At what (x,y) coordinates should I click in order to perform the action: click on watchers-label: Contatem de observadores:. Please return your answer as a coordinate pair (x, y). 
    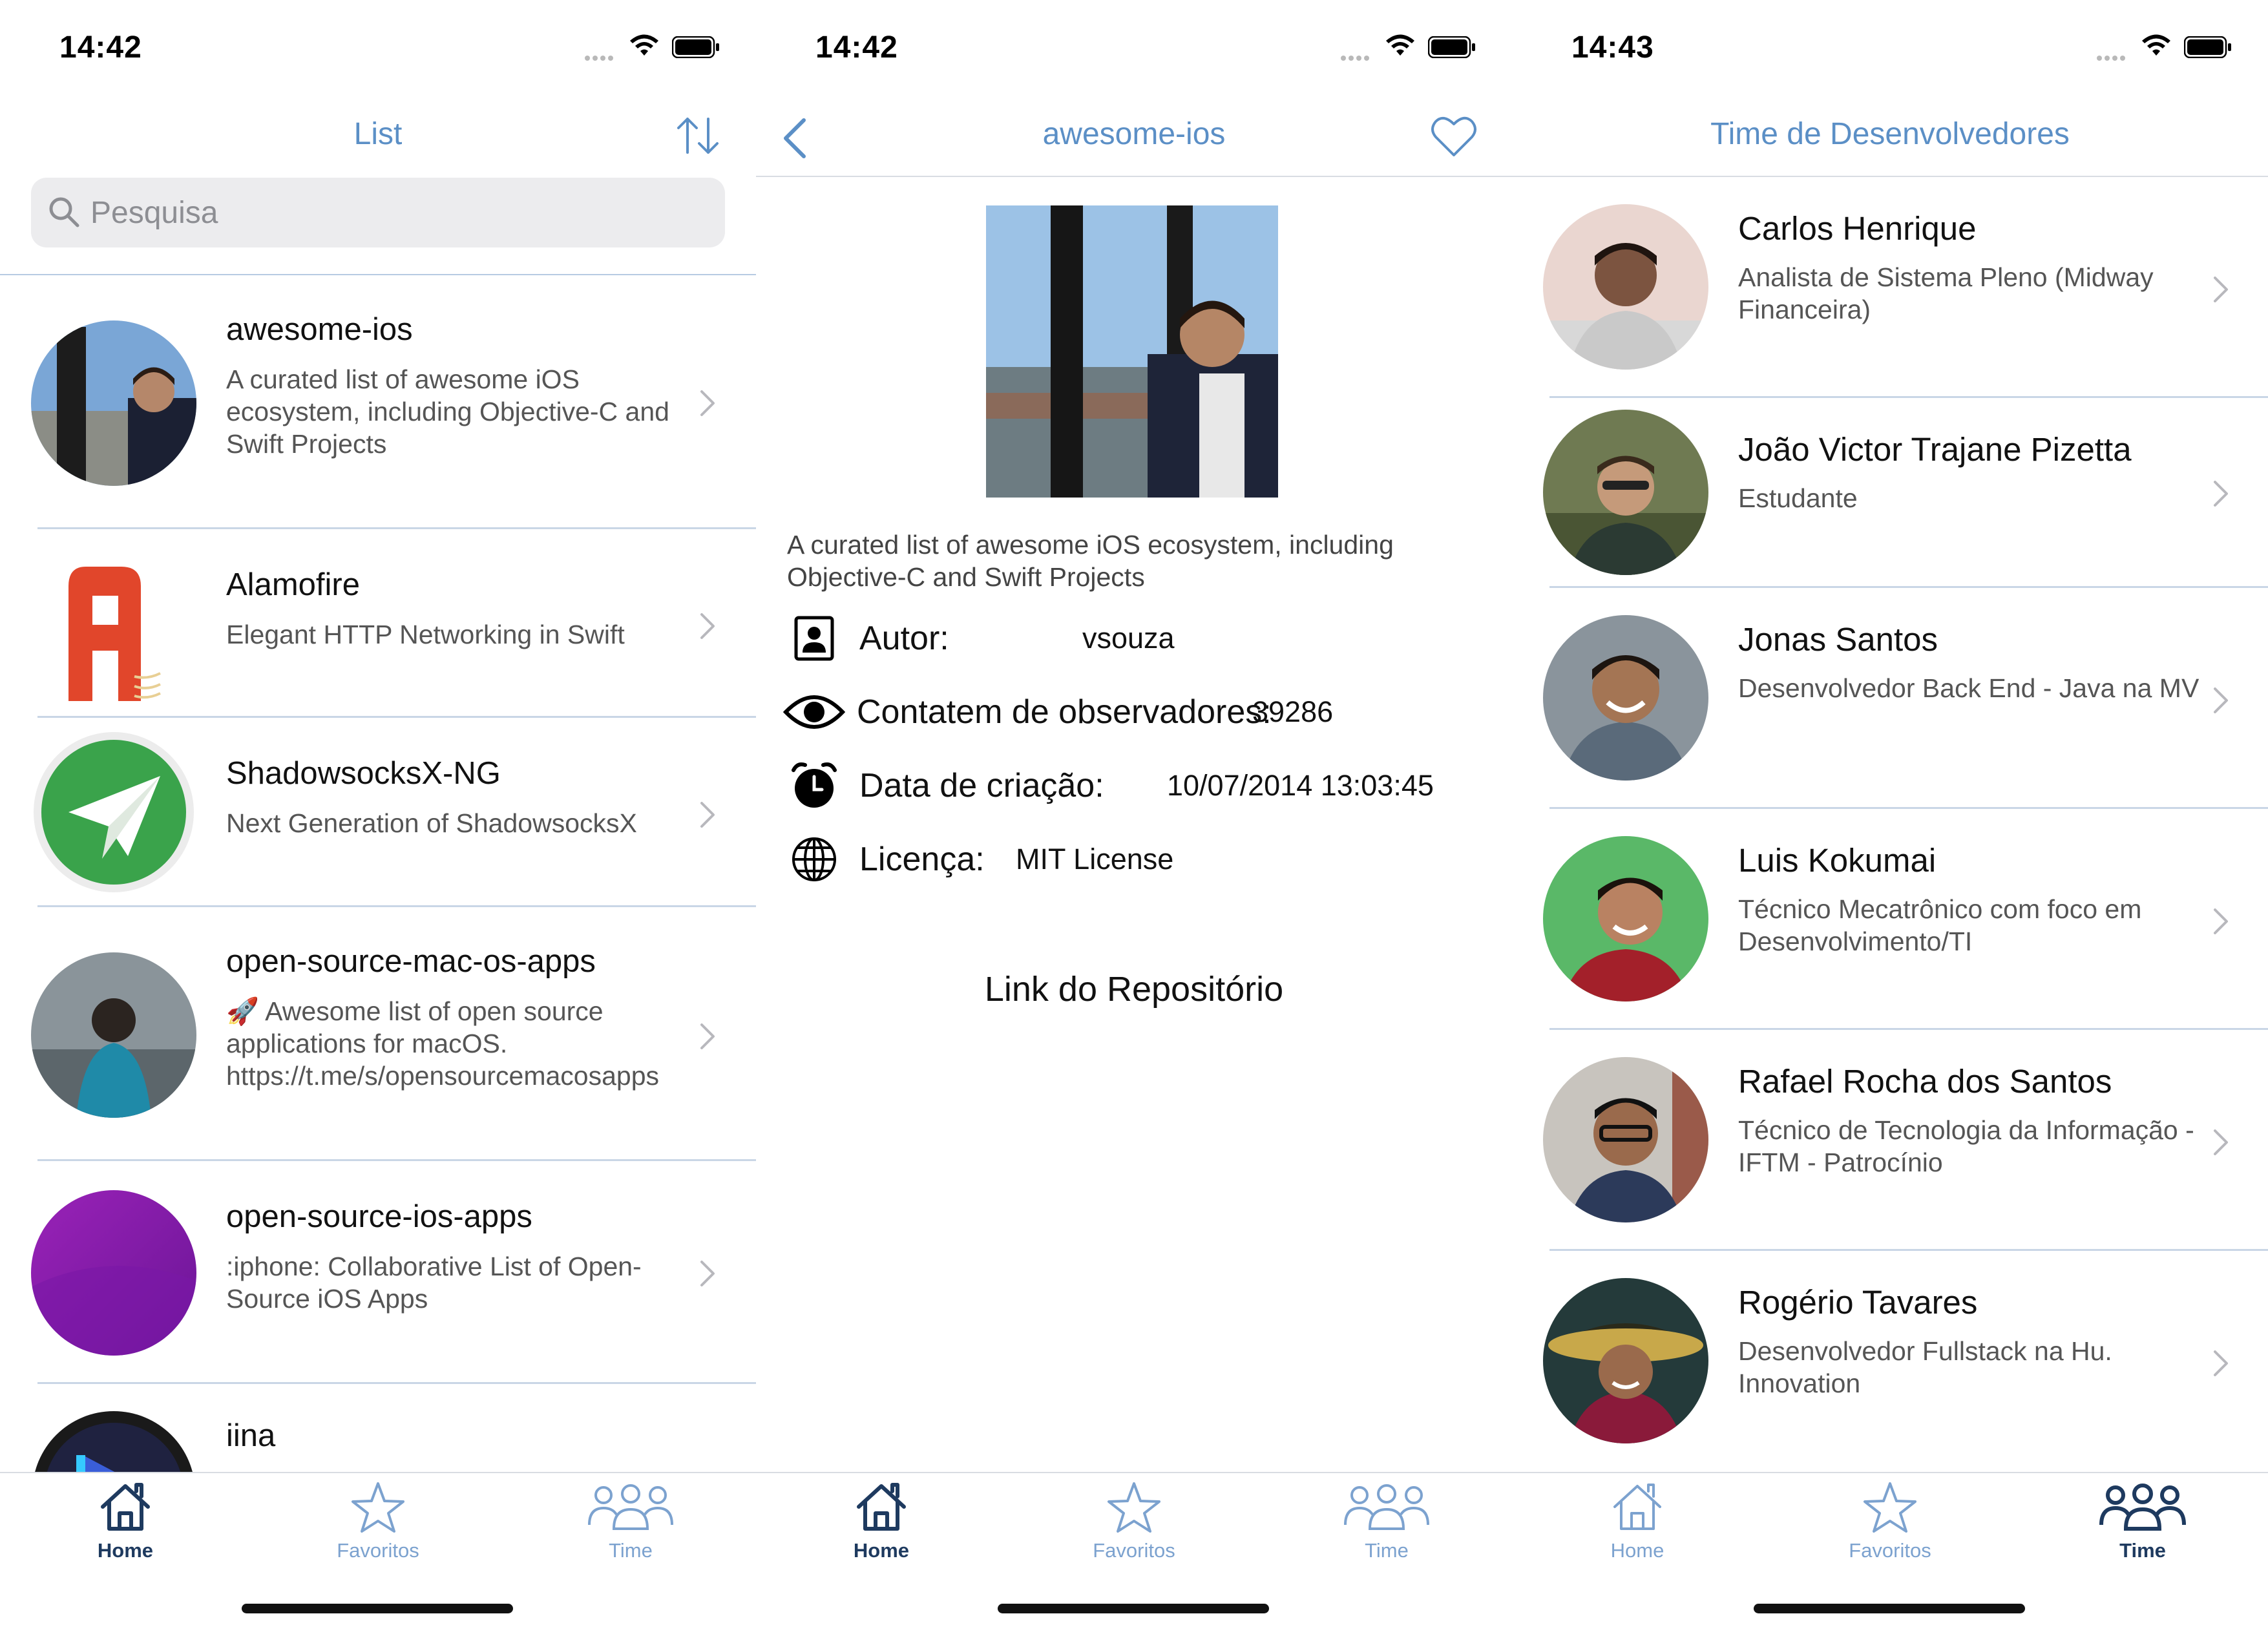
    Looking at the image, I should click on (1064, 712).